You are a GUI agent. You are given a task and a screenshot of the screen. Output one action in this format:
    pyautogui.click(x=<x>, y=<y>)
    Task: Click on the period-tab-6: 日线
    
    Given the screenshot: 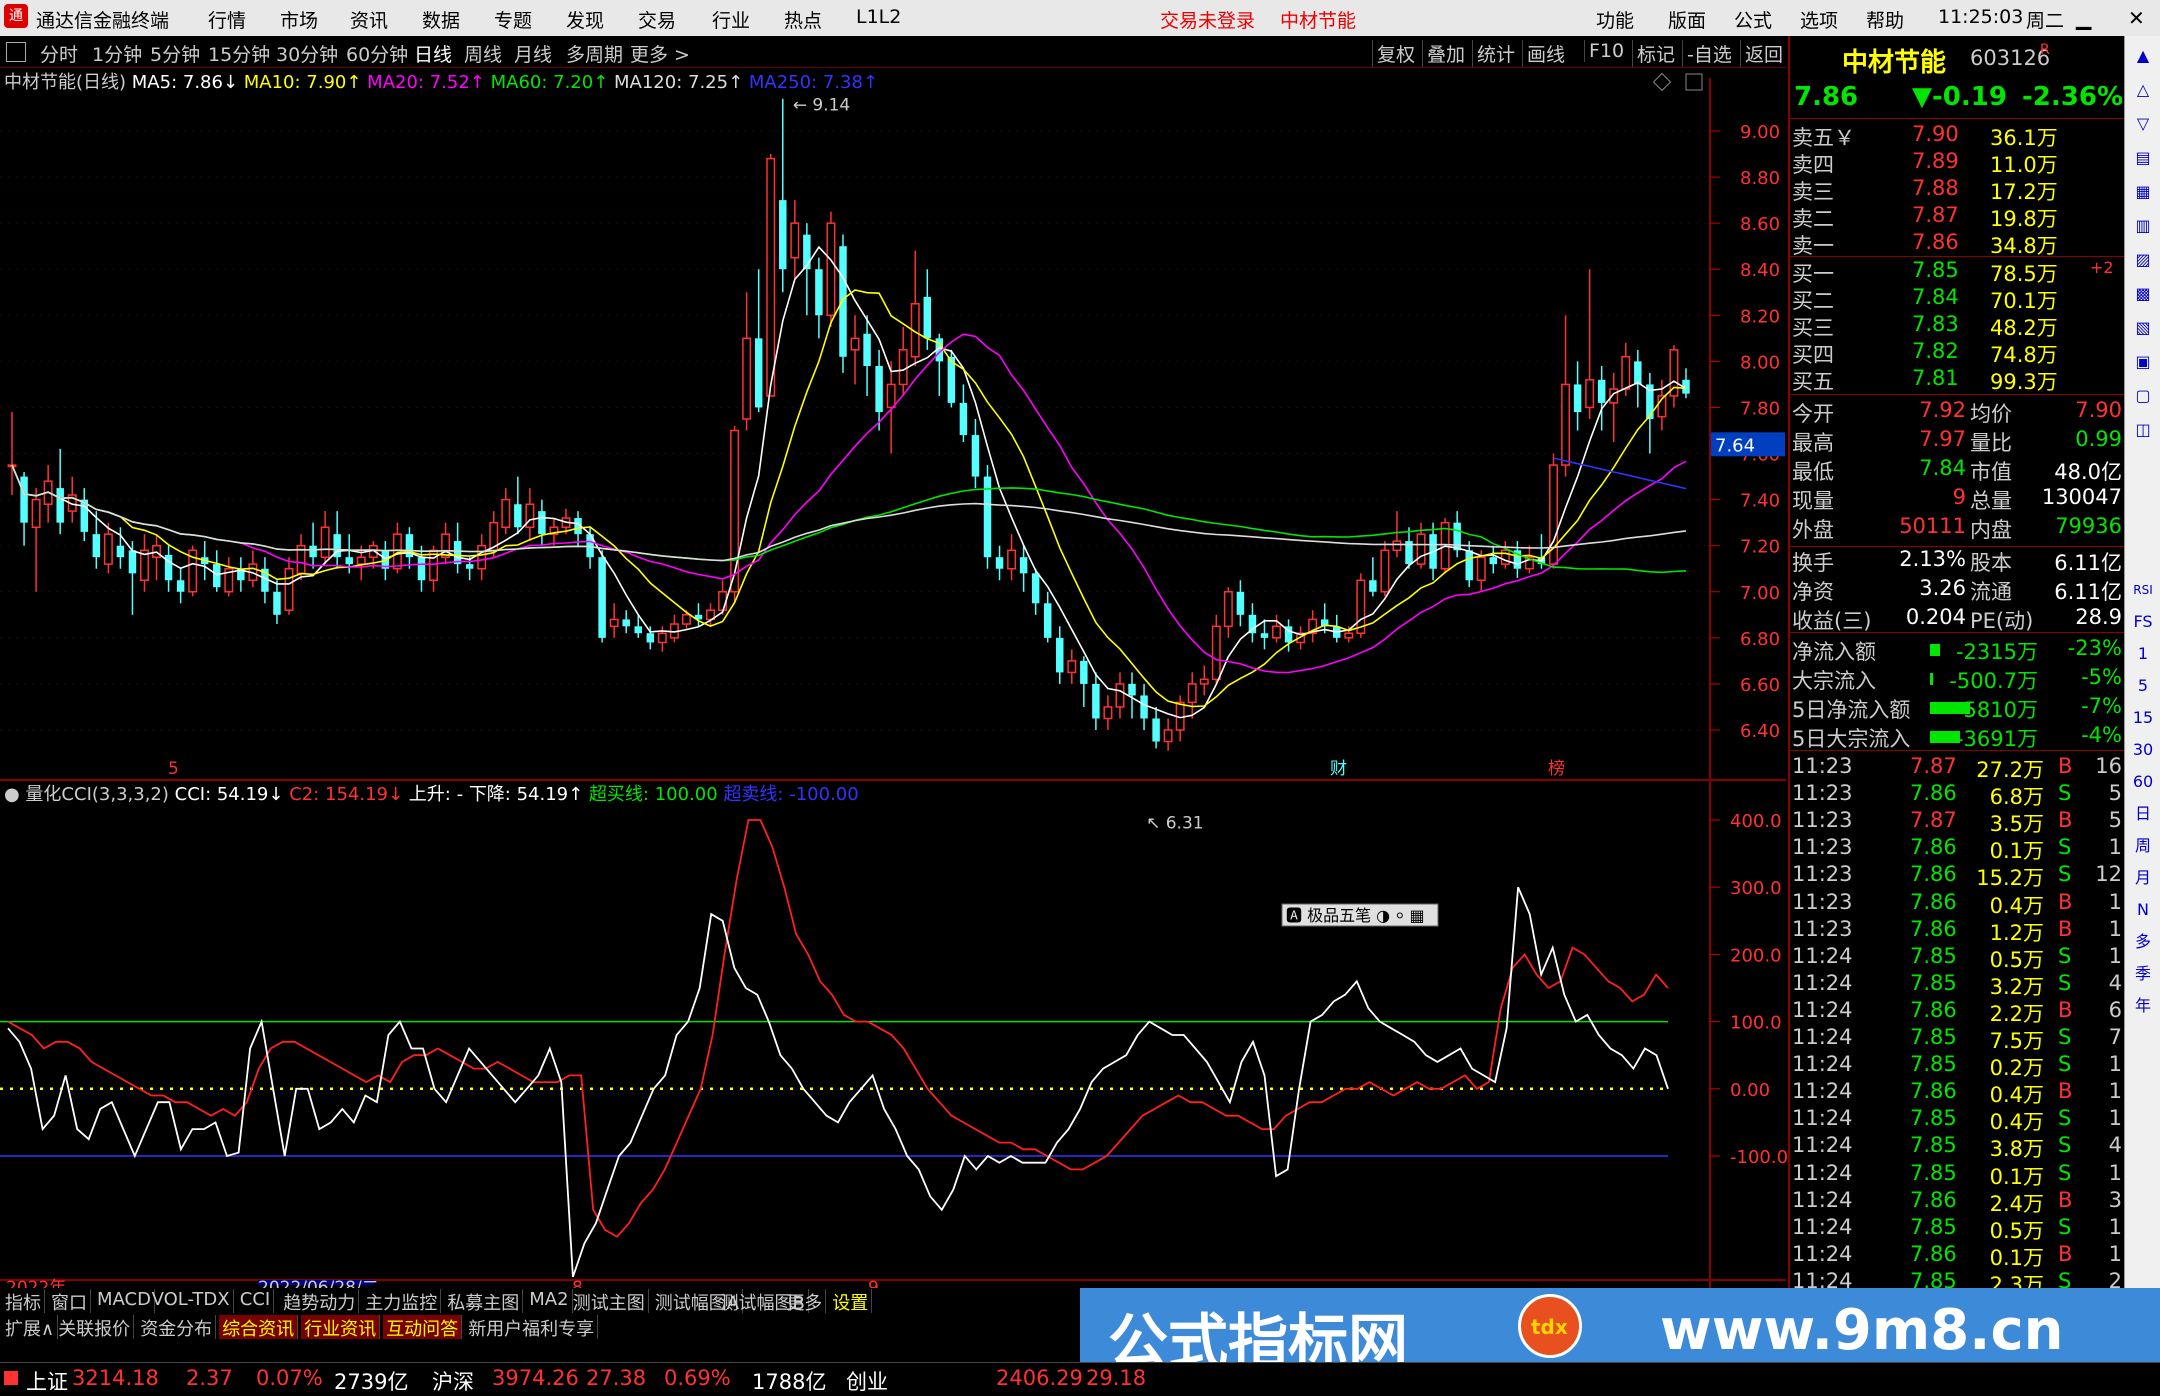 What is the action you would take?
    pyautogui.click(x=433, y=53)
    